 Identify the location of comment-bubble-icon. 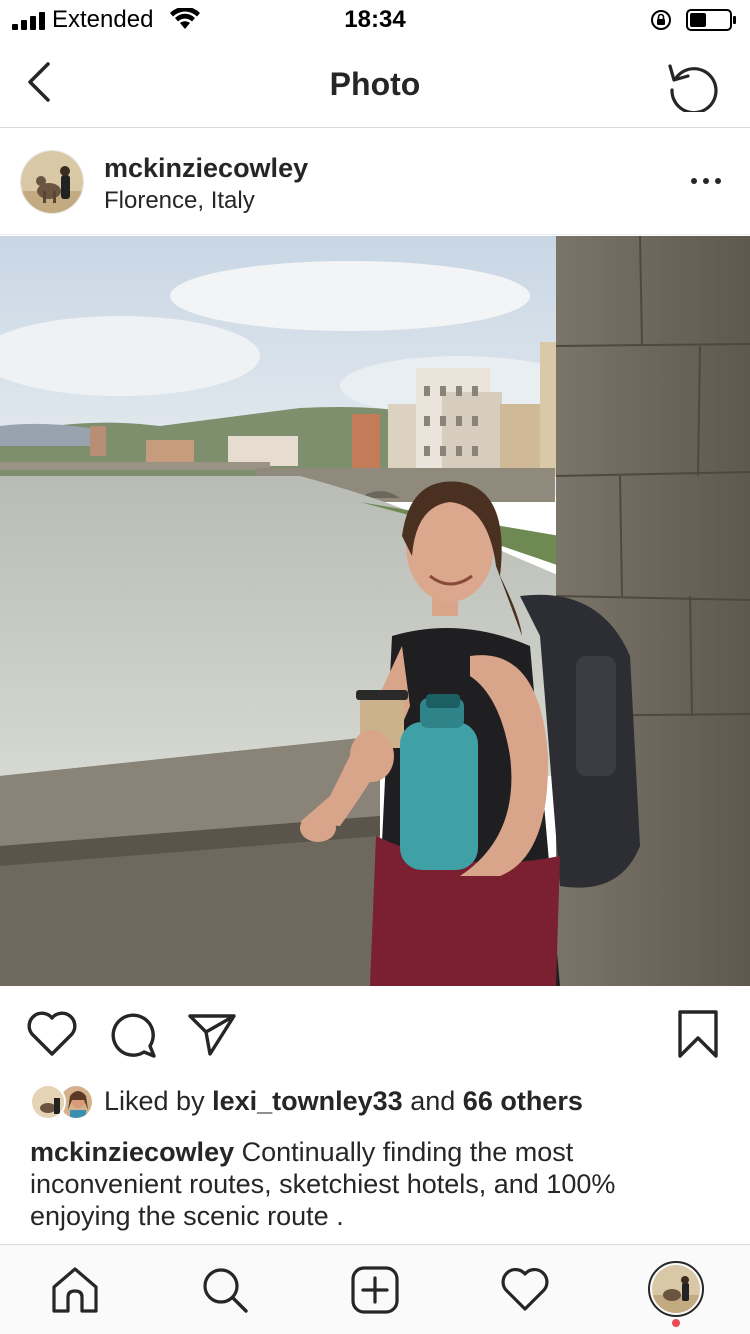
(132, 1034).